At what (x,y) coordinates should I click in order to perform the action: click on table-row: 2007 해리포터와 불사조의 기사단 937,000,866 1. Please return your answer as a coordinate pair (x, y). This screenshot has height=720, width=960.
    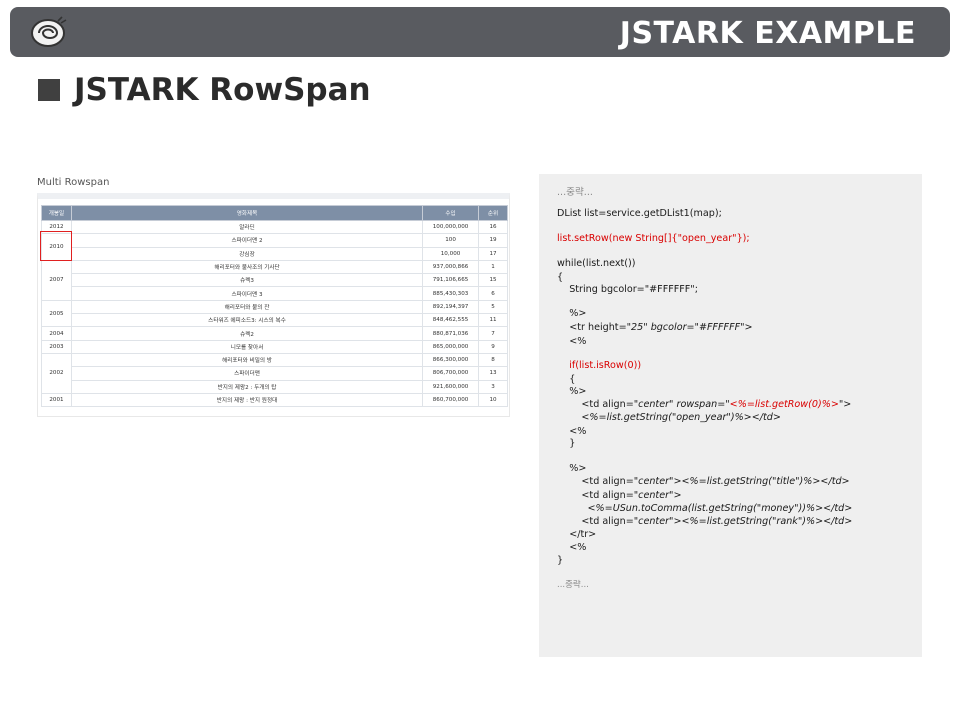
    Looking at the image, I should click on (274, 280).